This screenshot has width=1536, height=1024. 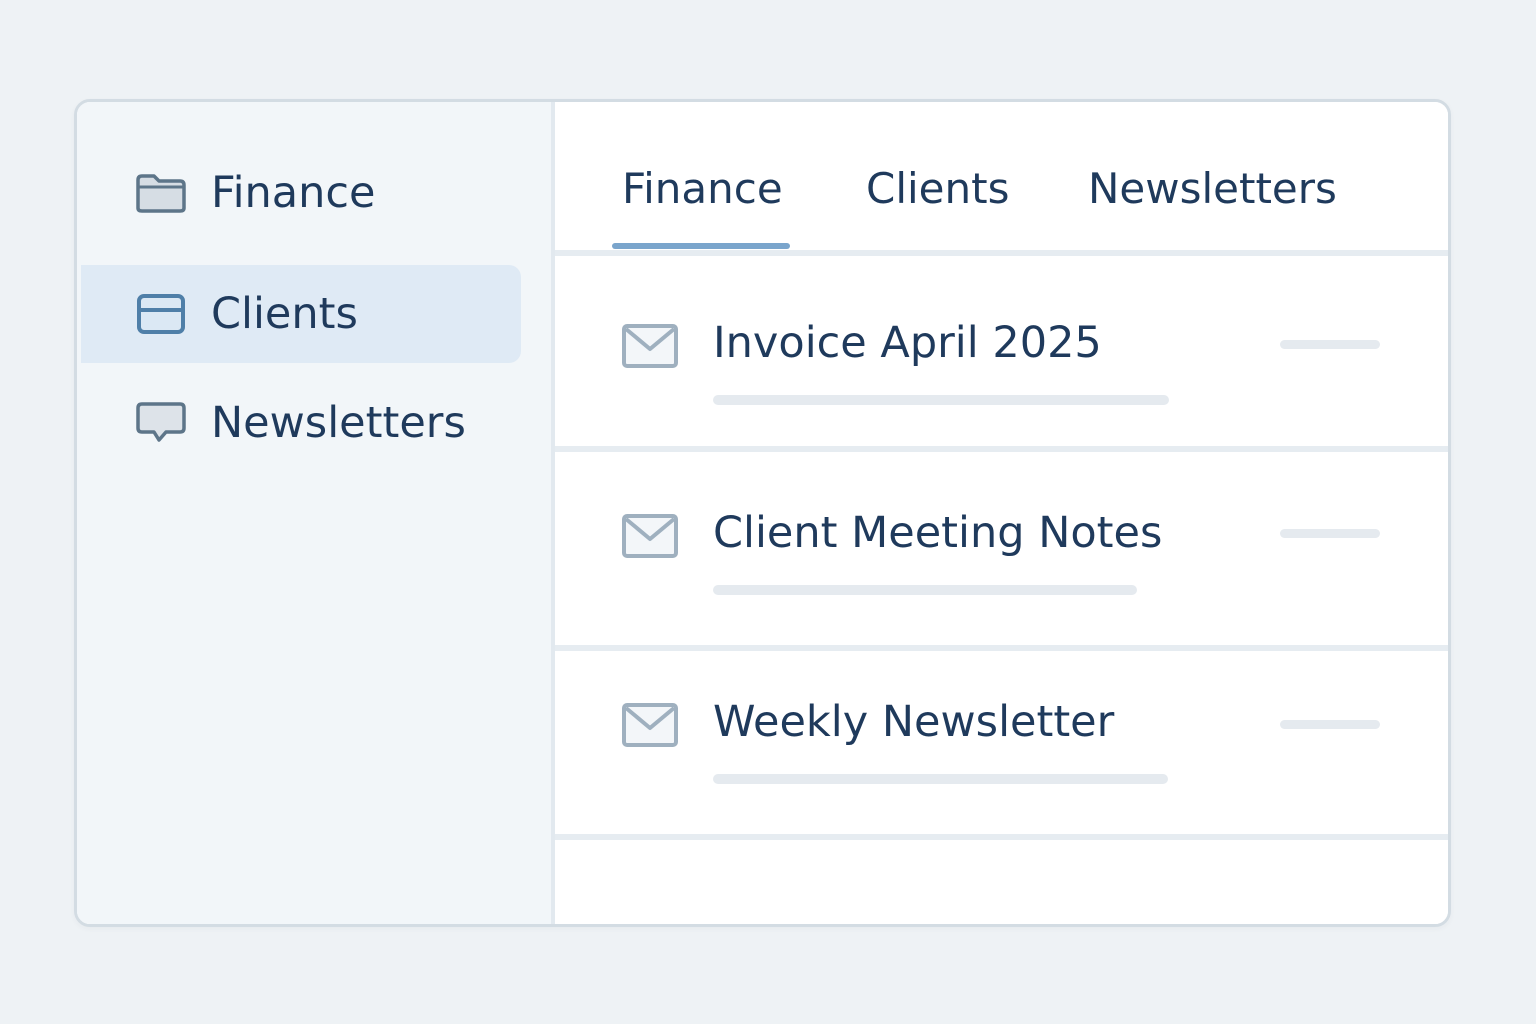 I want to click on chat-bubble-icon, so click(x=161, y=423).